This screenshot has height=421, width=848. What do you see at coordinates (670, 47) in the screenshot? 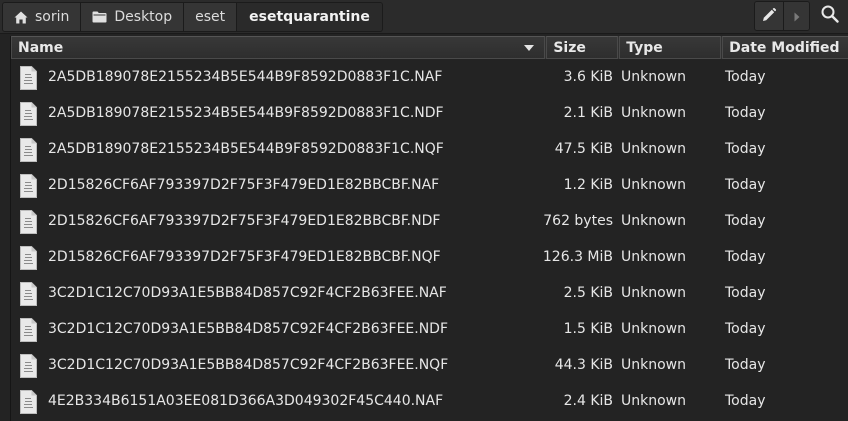
I see `column-header-type: Type` at bounding box center [670, 47].